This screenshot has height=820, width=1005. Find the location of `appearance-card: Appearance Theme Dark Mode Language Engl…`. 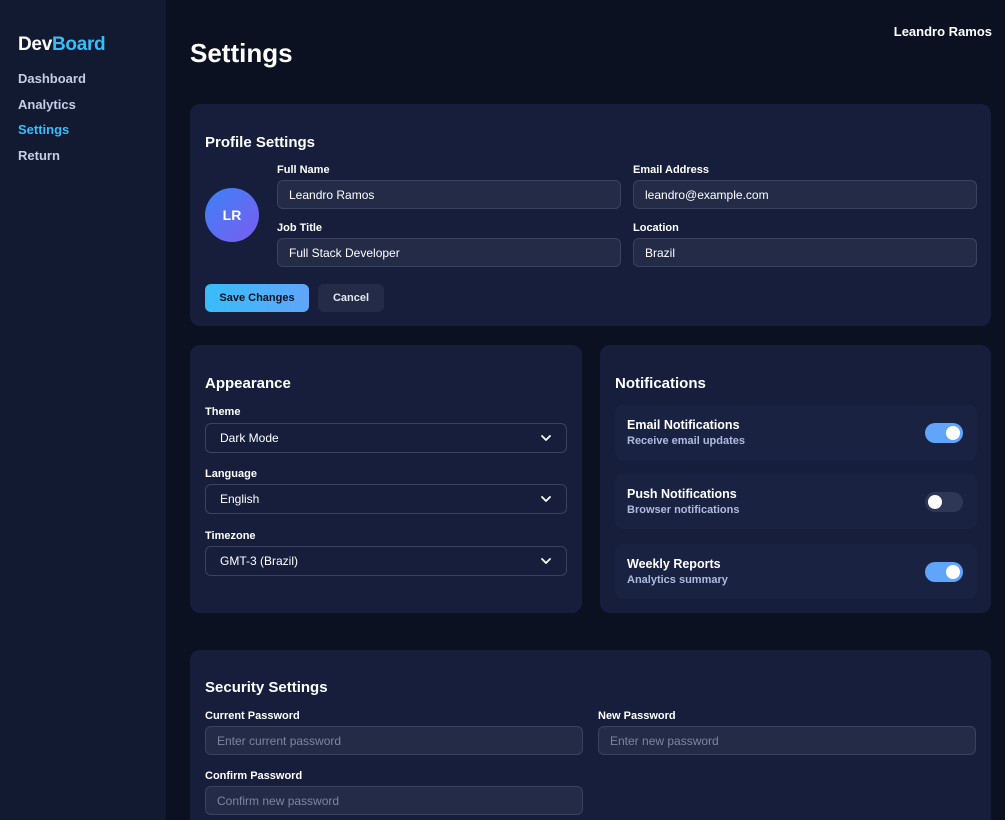

appearance-card: Appearance Theme Dark Mode Language Engl… is located at coordinates (386, 479).